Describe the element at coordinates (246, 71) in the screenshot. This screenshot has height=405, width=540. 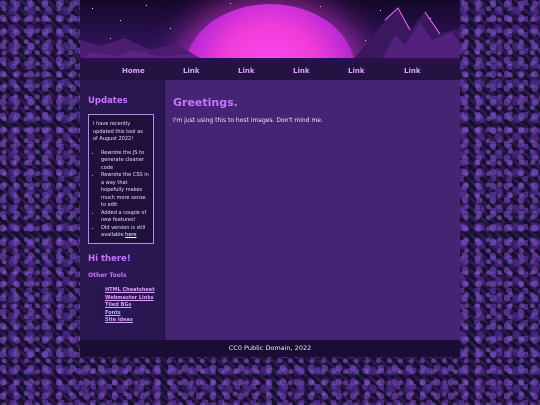
I see `nav-link-2: Link` at that location.